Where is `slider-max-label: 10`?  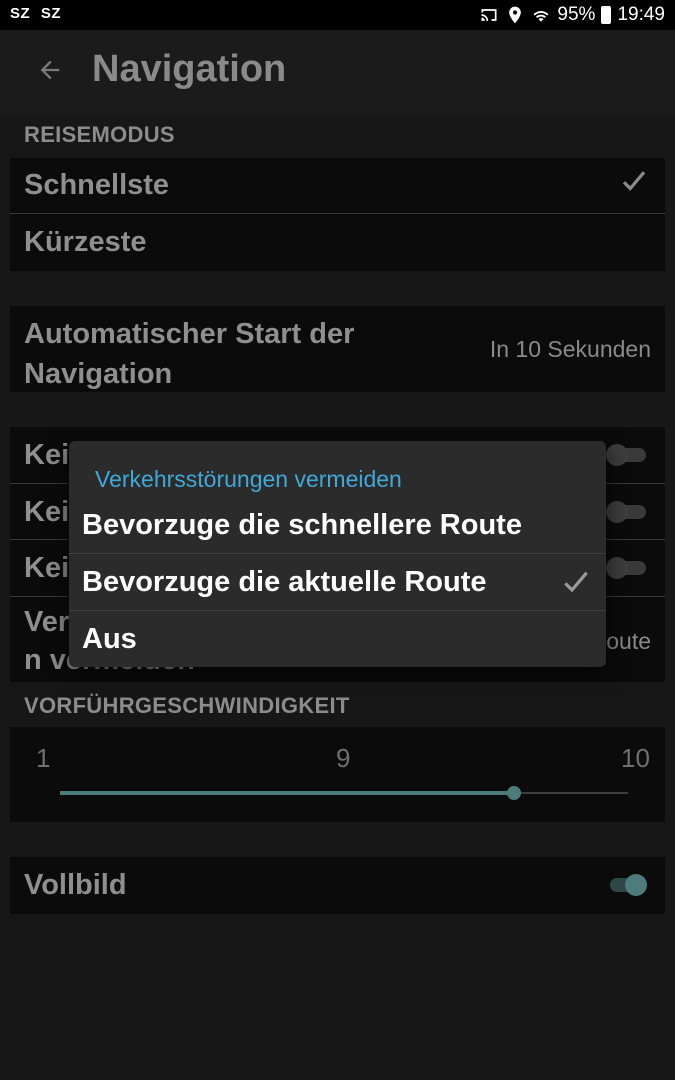 slider-max-label: 10 is located at coordinates (635, 758).